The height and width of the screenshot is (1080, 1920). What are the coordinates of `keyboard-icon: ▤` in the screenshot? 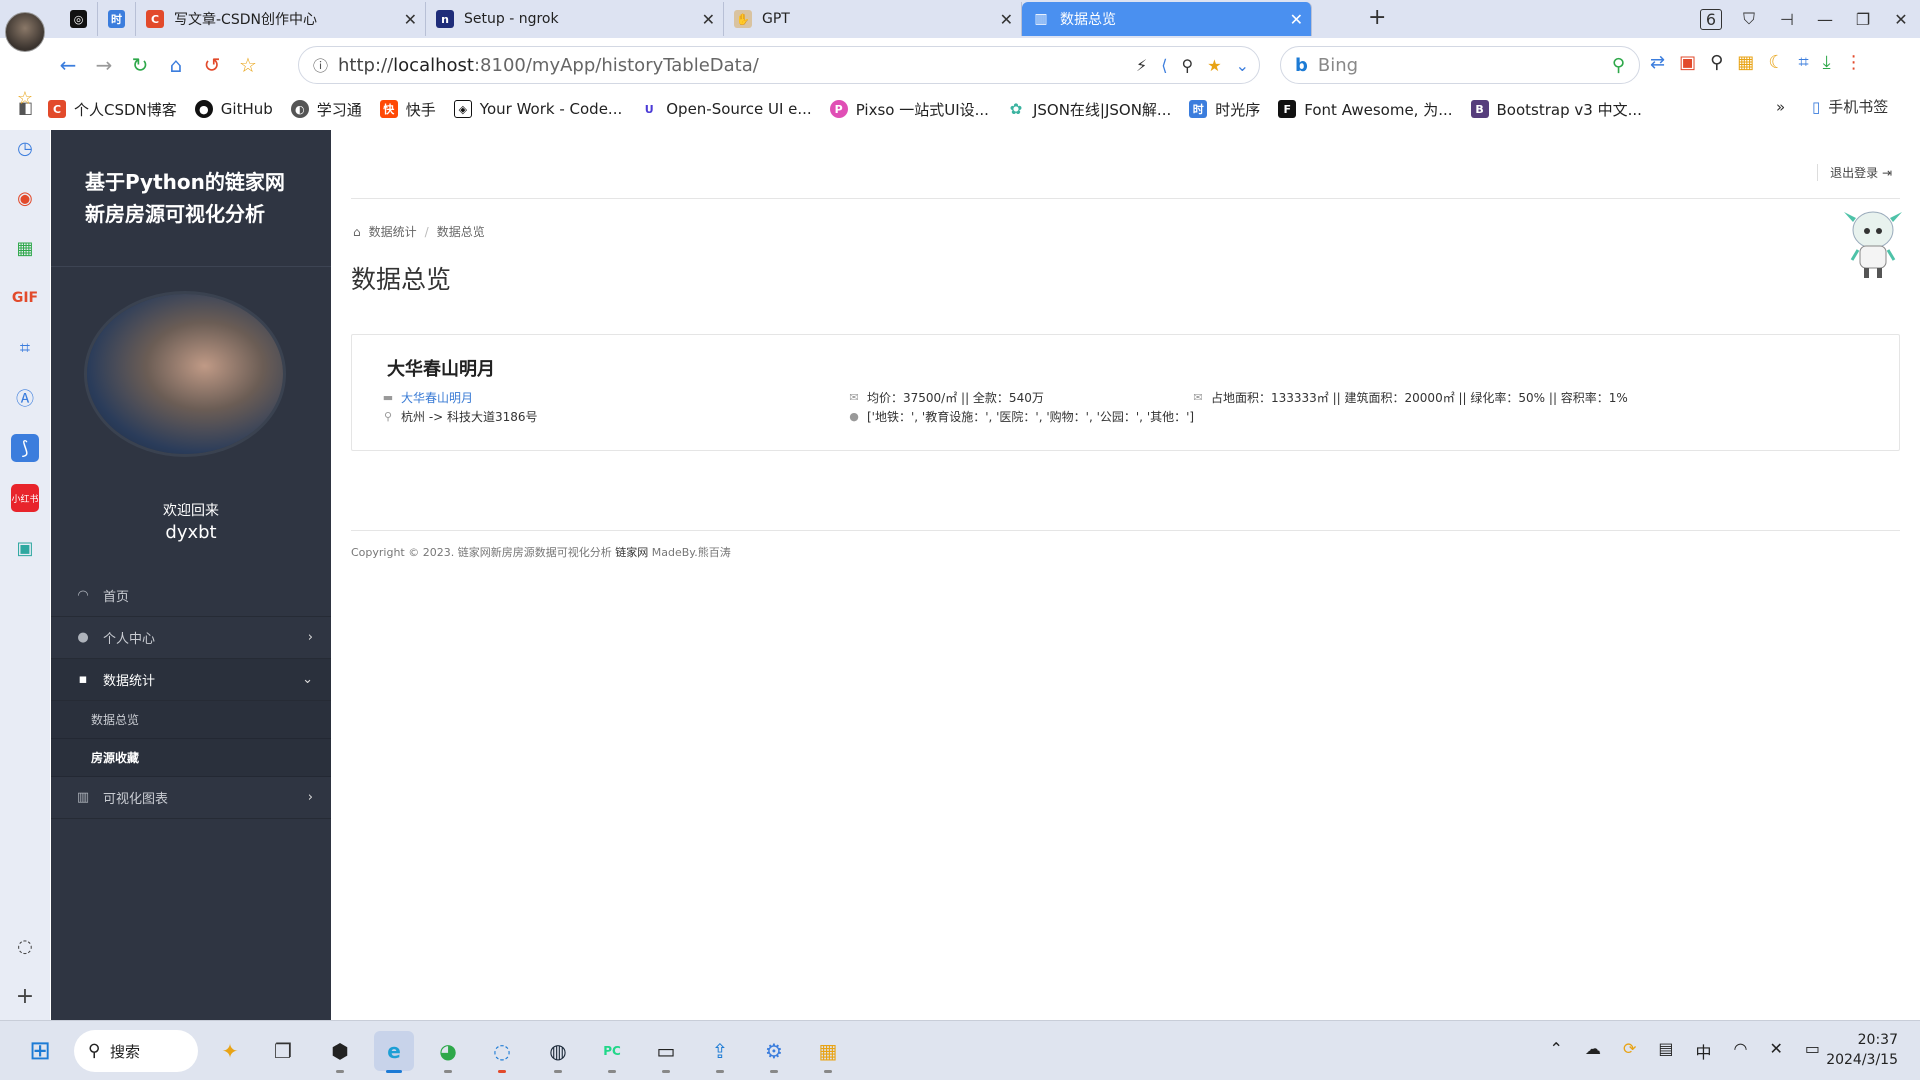 It's located at (1665, 1051).